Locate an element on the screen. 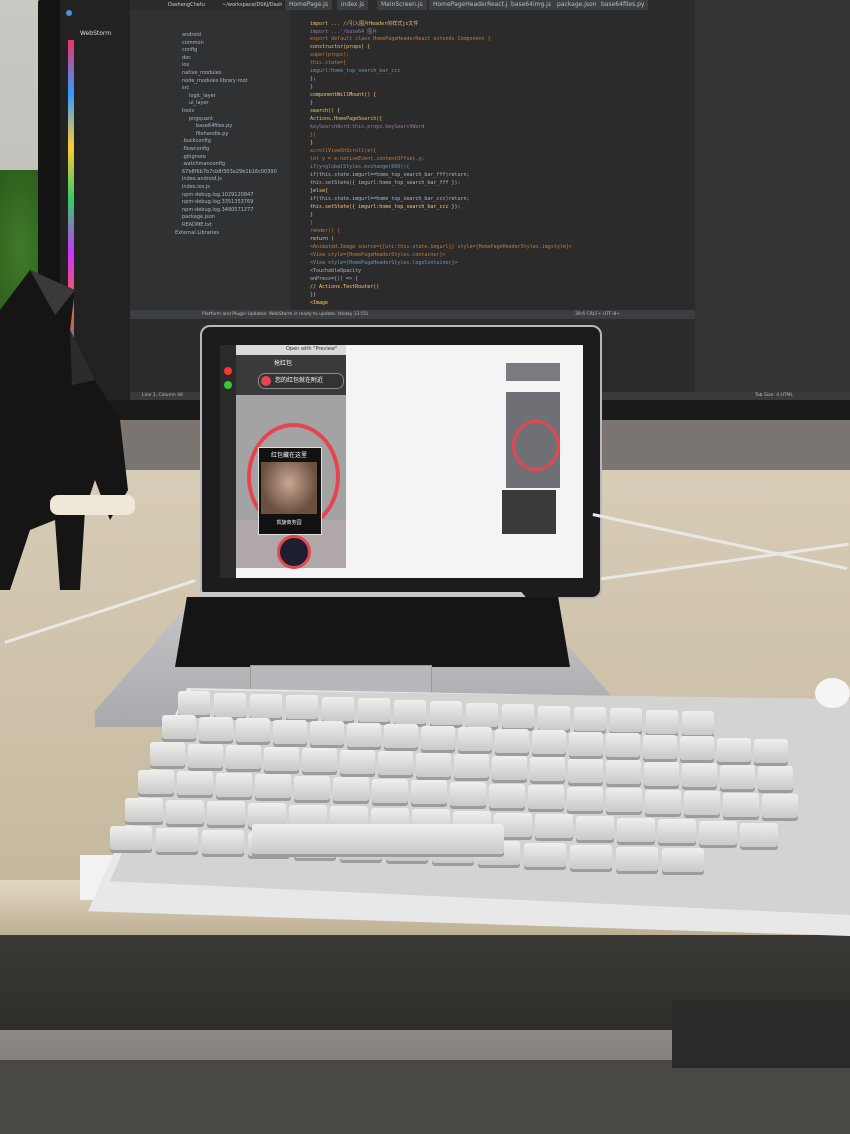 Image resolution: width=850 pixels, height=1134 pixels. editor-tab: base64files.py is located at coordinates (623, 5).